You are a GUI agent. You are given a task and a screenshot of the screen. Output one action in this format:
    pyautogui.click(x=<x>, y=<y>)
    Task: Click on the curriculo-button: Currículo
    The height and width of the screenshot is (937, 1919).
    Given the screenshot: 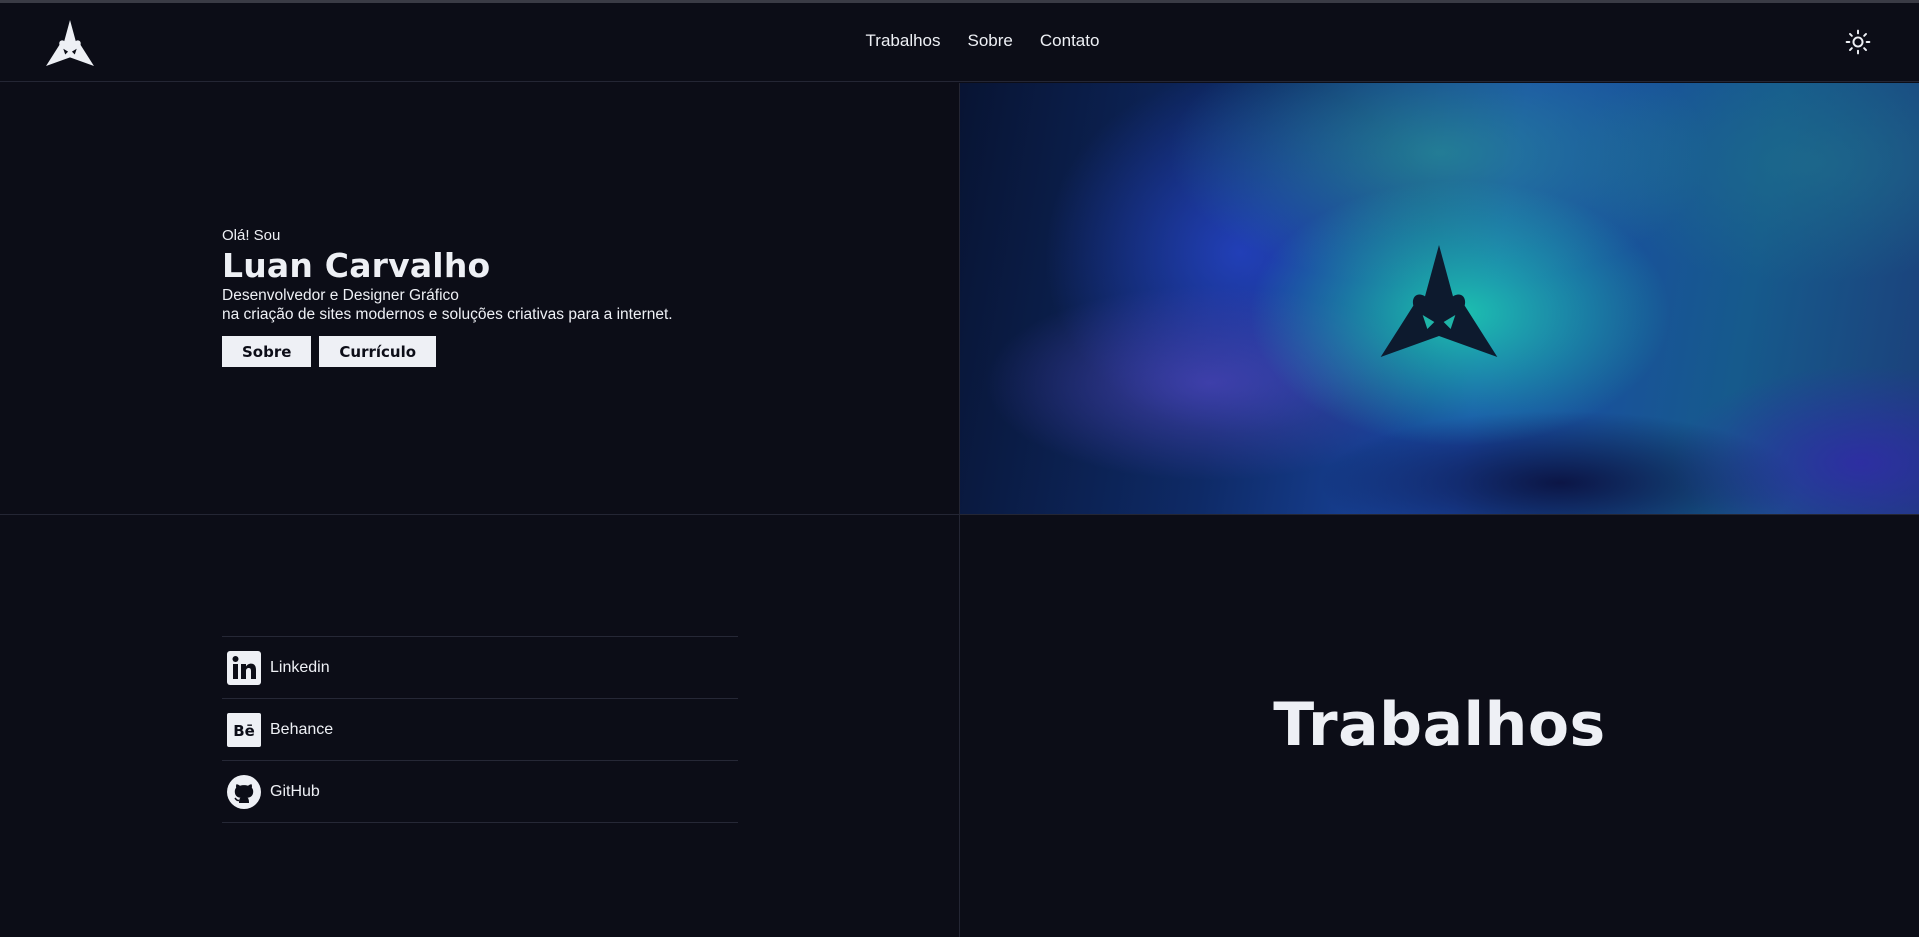 What is the action you would take?
    pyautogui.click(x=378, y=351)
    